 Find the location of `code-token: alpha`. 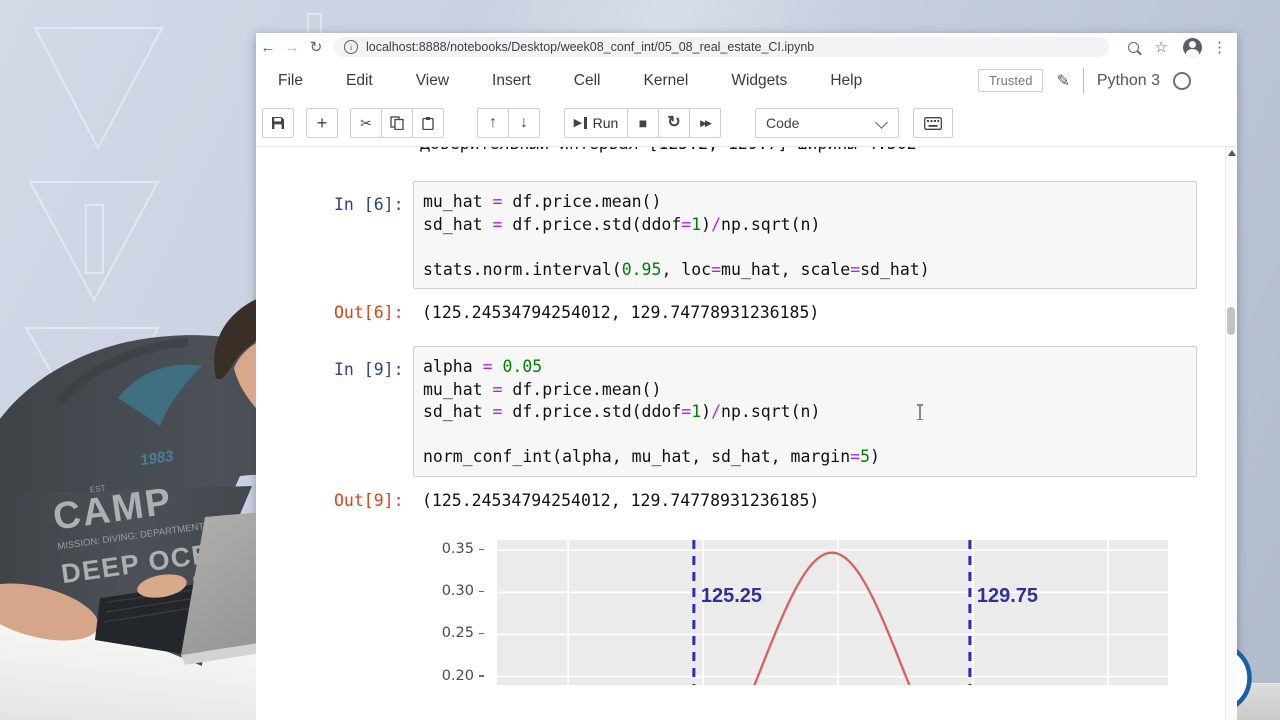

code-token: alpha is located at coordinates (453, 366).